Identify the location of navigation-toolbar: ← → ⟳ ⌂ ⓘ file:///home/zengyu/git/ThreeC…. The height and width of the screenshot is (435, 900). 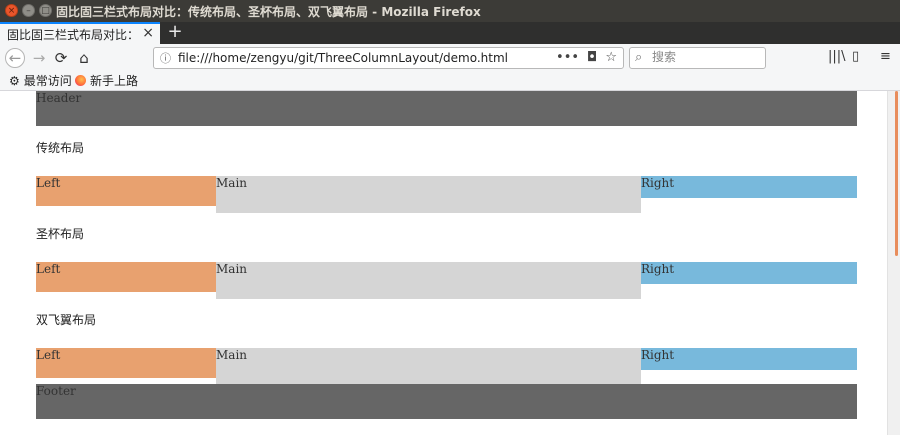
(450, 58).